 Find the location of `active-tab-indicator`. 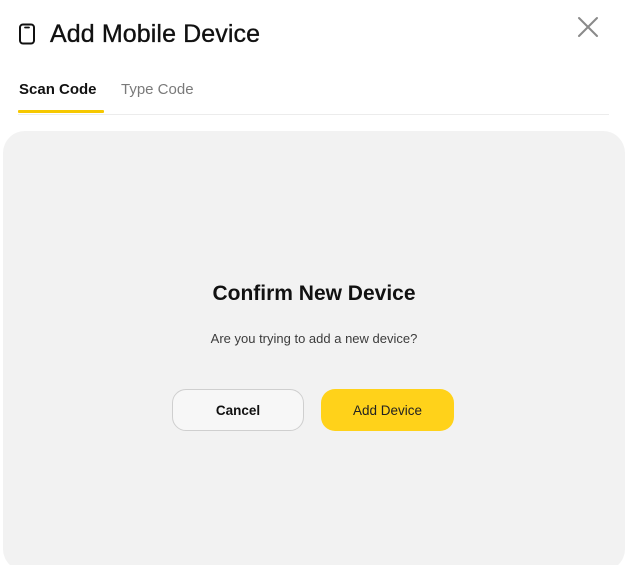

active-tab-indicator is located at coordinates (61, 111).